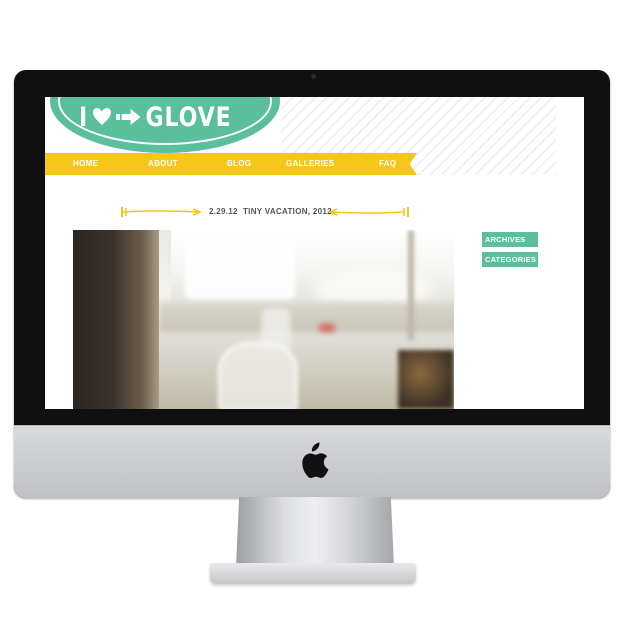 The height and width of the screenshot is (630, 630). I want to click on post-title: TINY VACATION, 2012., so click(288, 211).